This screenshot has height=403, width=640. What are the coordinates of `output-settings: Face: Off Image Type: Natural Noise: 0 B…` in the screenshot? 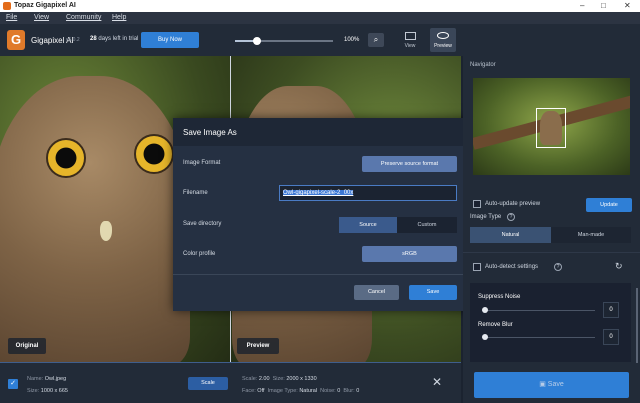 It's located at (300, 391).